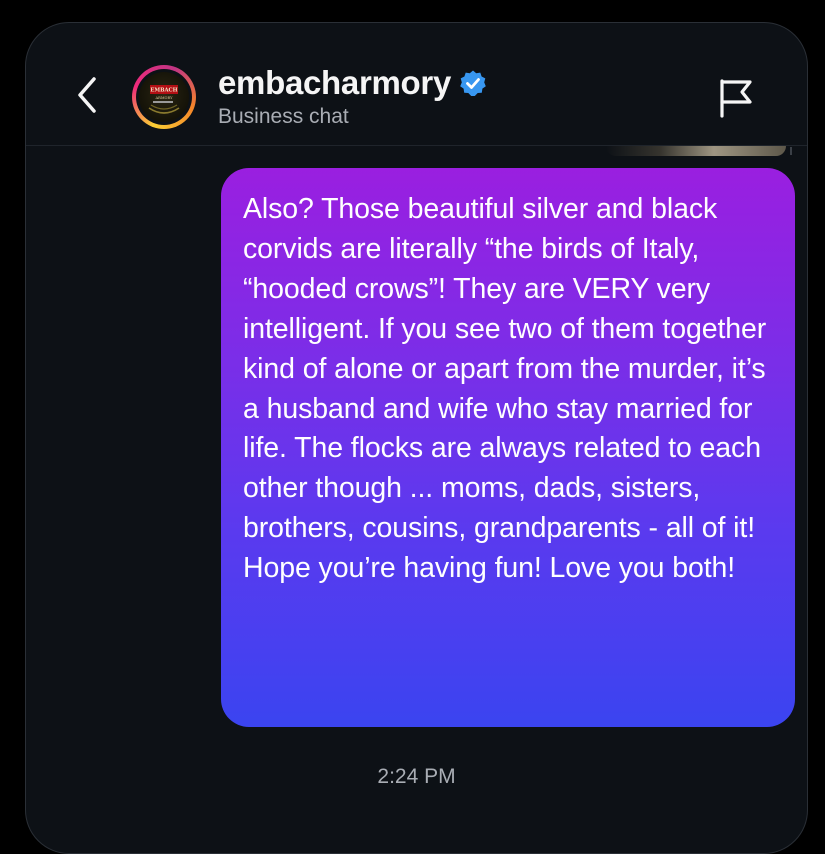  What do you see at coordinates (163, 91) in the screenshot?
I see `svg-text: EMBACH` at bounding box center [163, 91].